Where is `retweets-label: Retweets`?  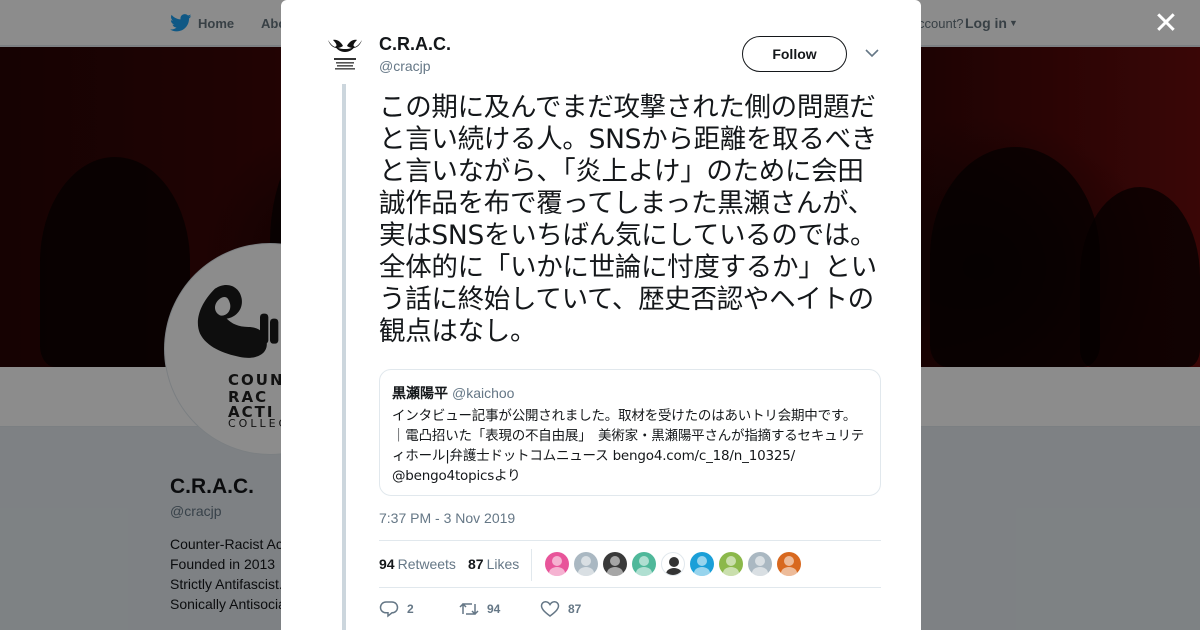
retweets-label: Retweets is located at coordinates (426, 564).